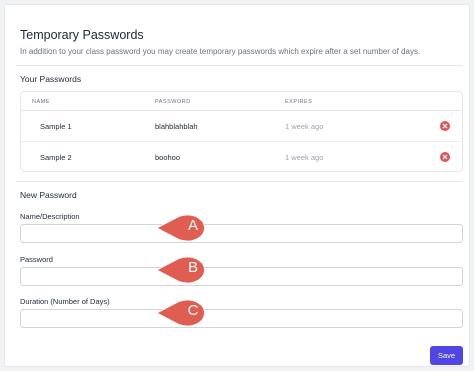 This screenshot has height=371, width=474. What do you see at coordinates (241, 318) in the screenshot?
I see `duration-input` at bounding box center [241, 318].